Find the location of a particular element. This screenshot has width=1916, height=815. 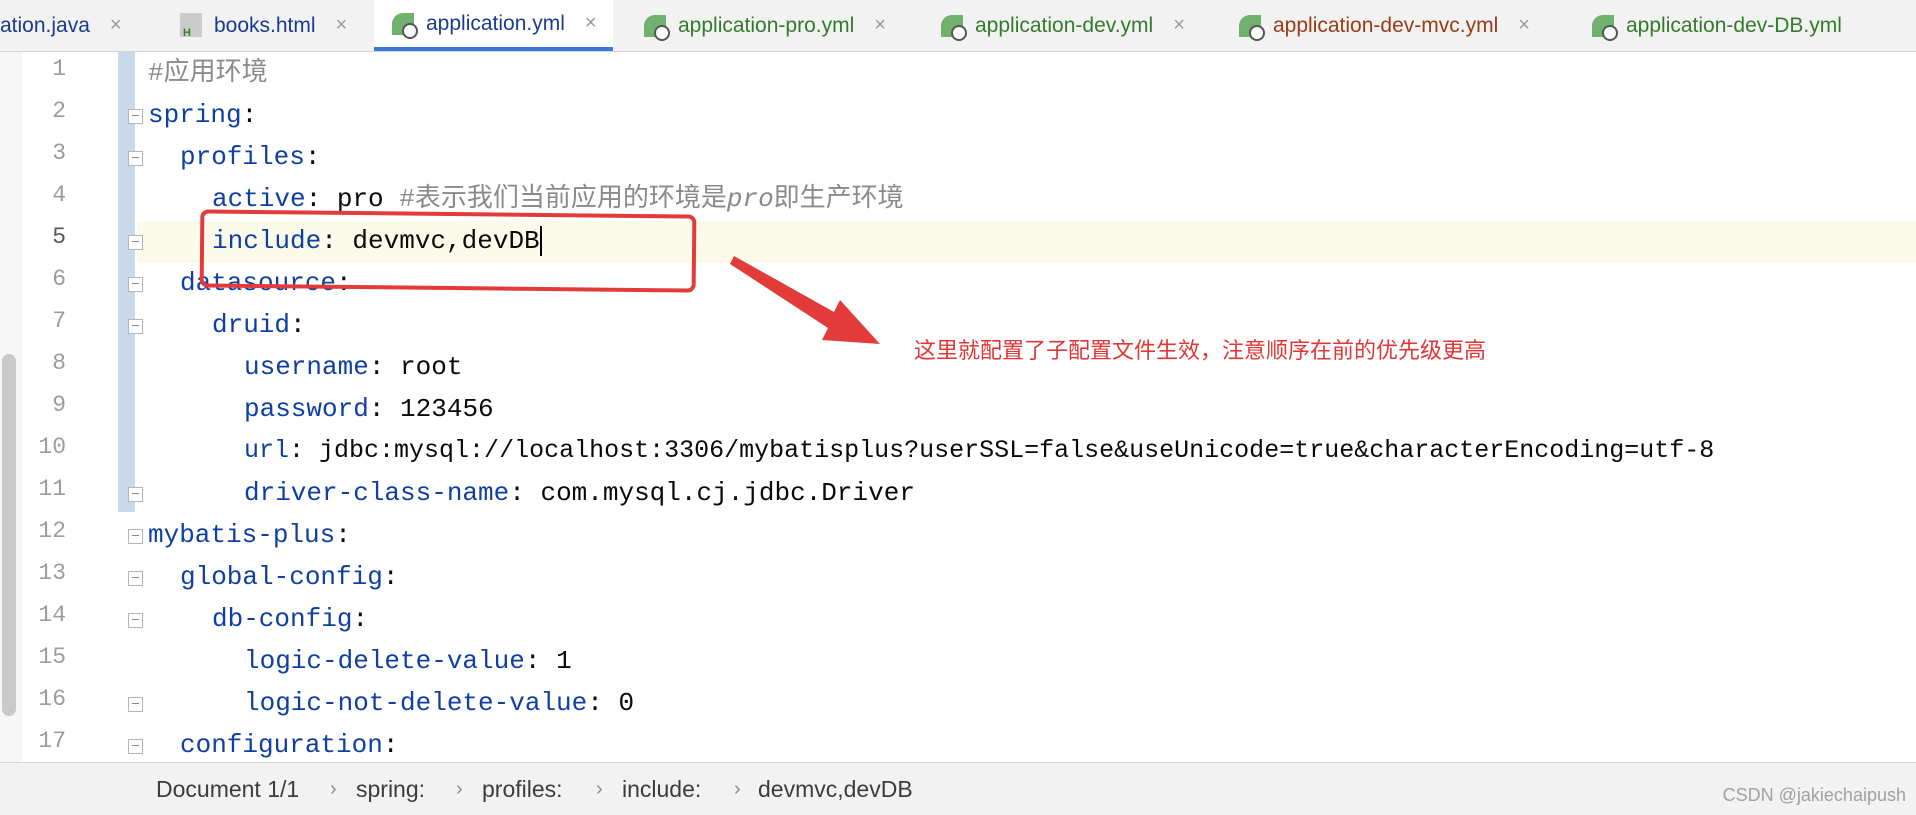

tab-books-html: H books.html × is located at coordinates (262, 25).